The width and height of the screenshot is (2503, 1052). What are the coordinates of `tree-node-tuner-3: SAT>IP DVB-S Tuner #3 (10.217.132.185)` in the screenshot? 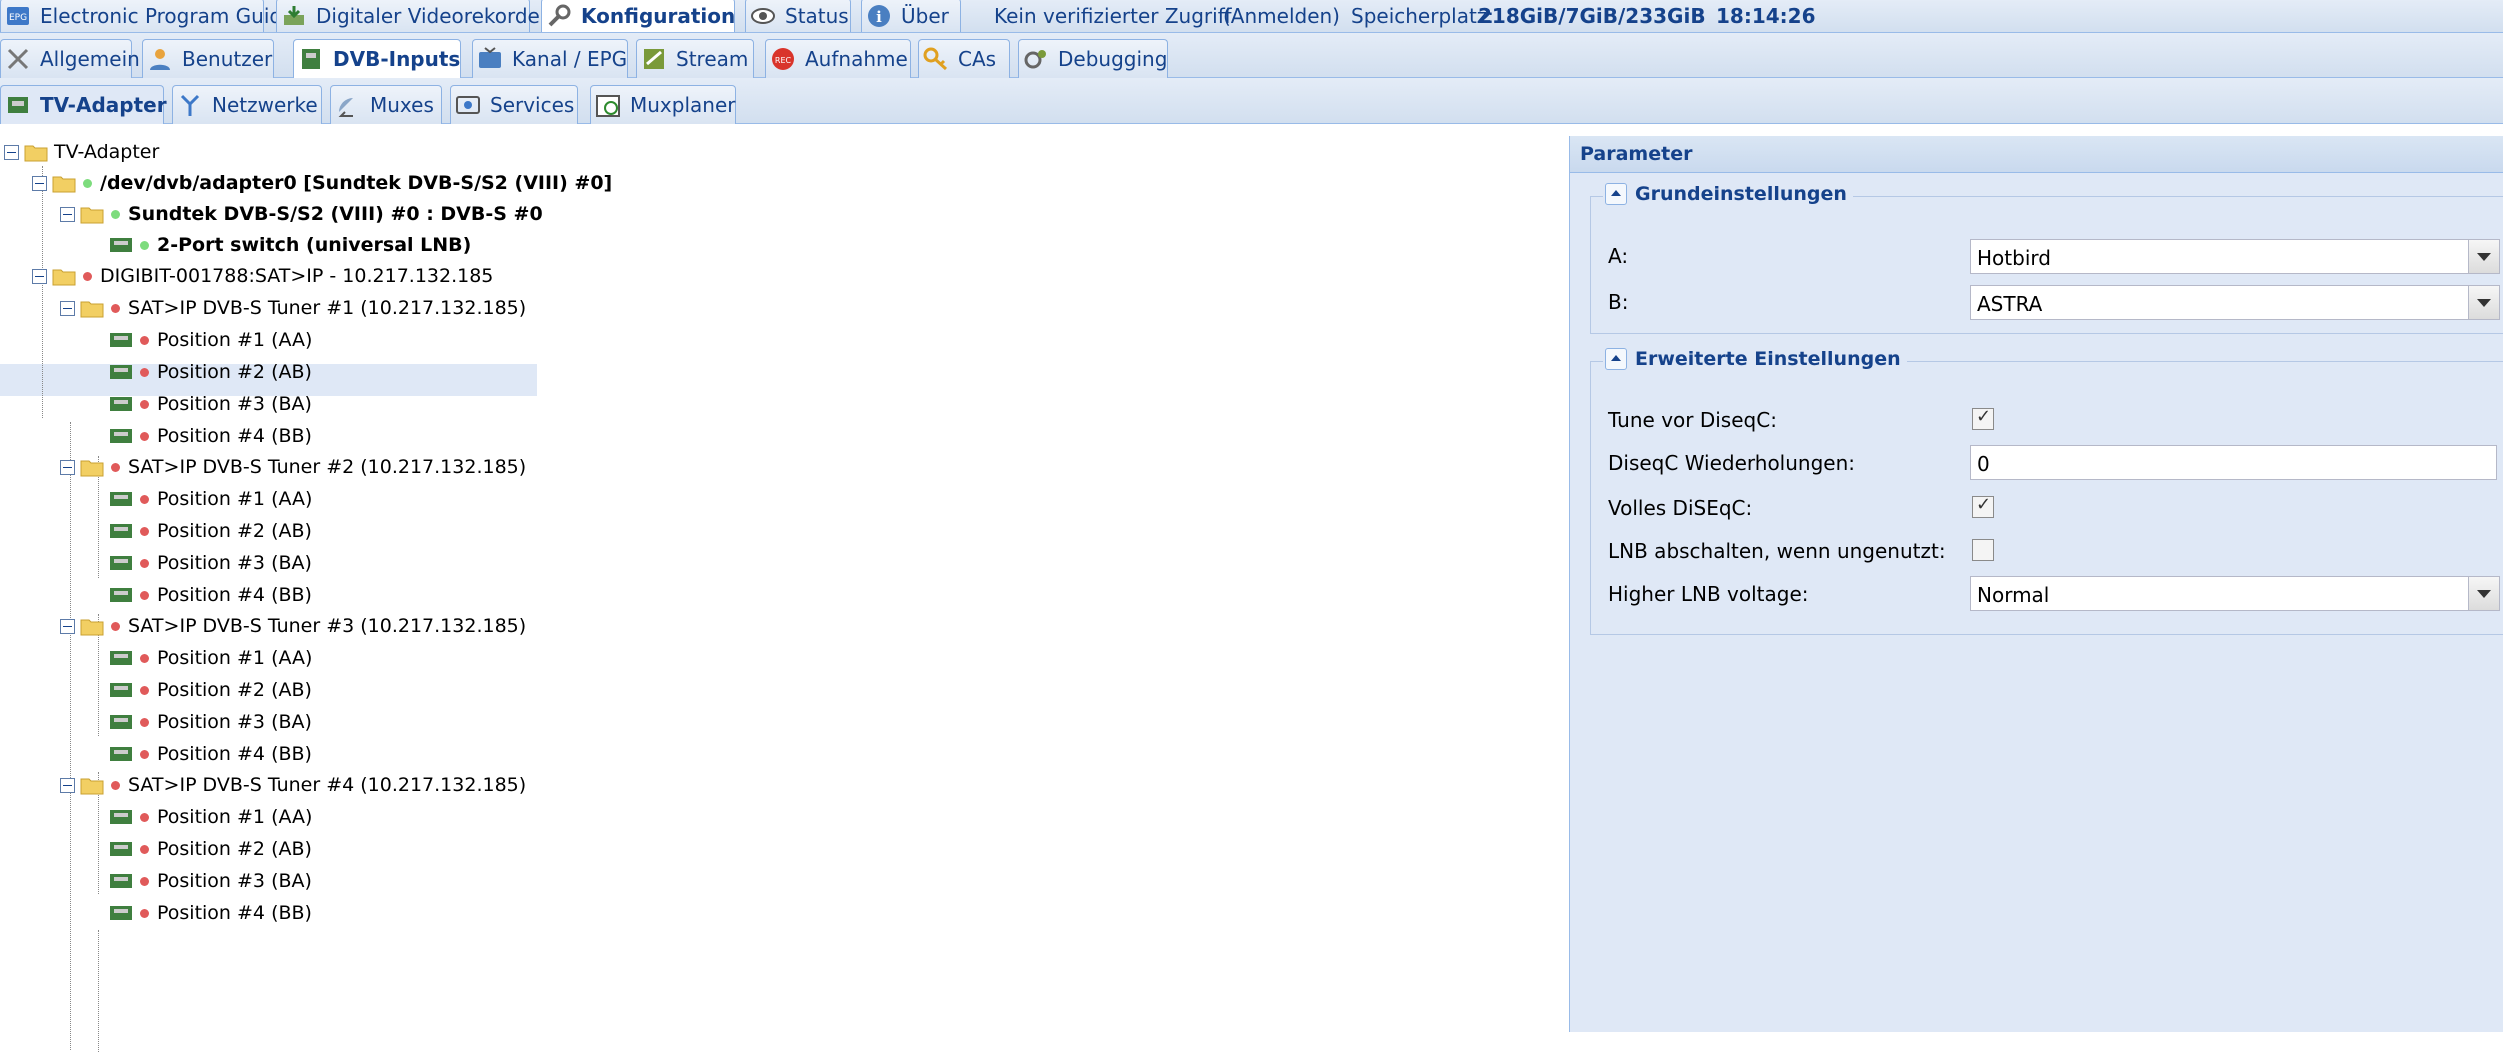 It's located at (293, 626).